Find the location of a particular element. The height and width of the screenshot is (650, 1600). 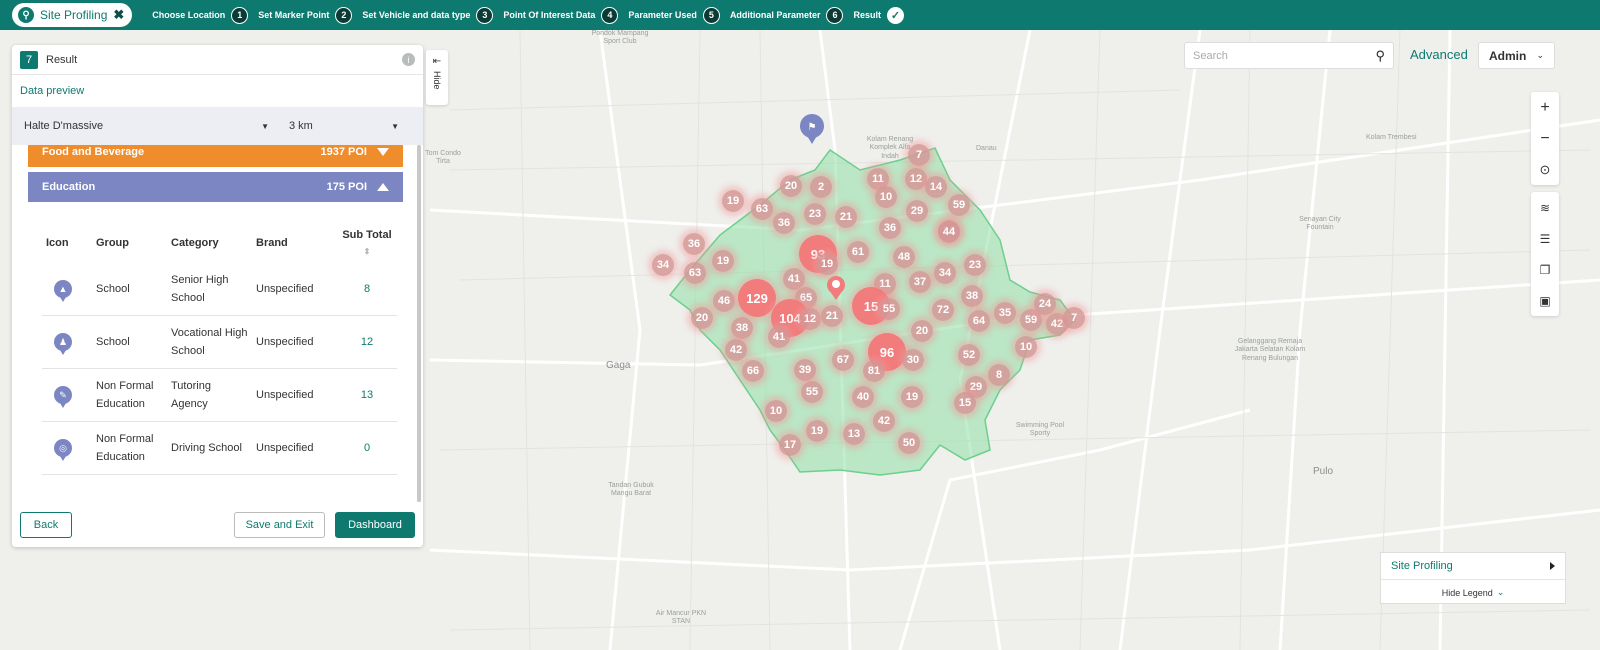

locate-icon: ⊙ is located at coordinates (1545, 169).